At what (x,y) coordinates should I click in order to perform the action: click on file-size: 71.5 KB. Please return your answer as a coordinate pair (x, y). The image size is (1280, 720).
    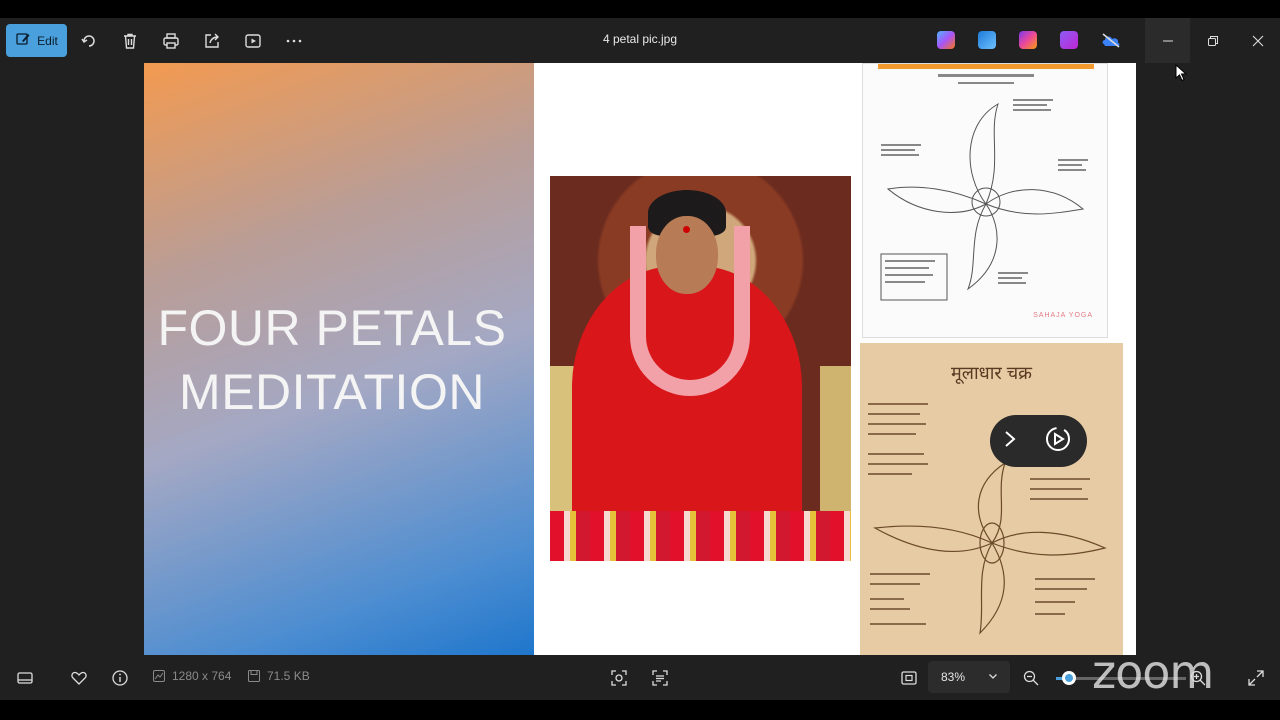
    Looking at the image, I should click on (278, 676).